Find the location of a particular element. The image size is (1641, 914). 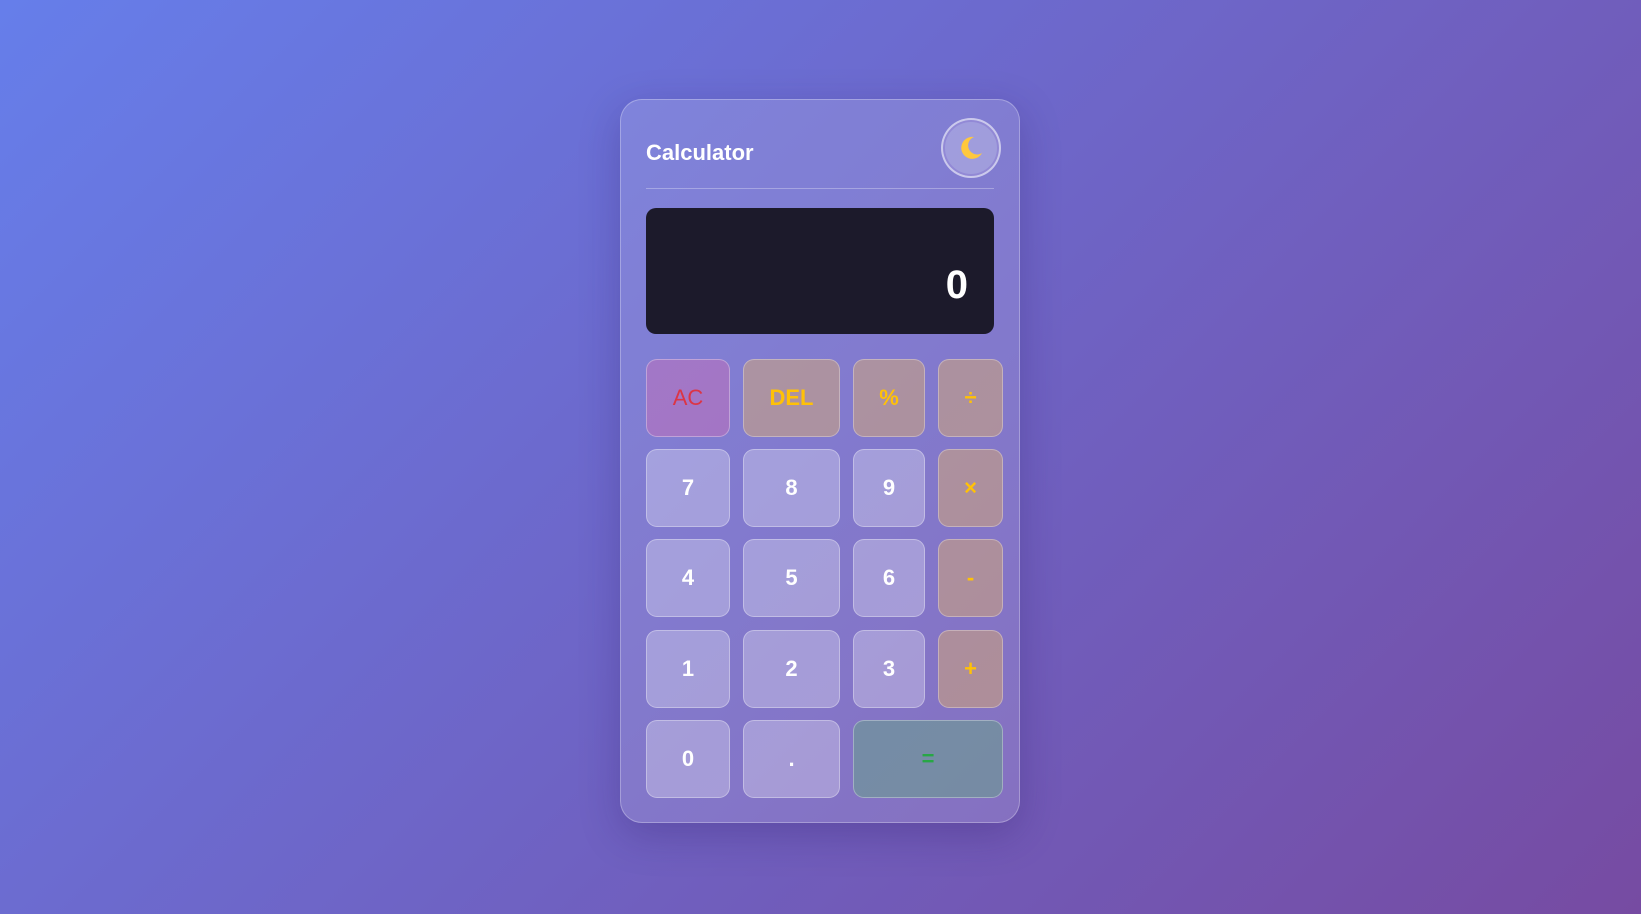

digit-2-button: 2 is located at coordinates (791, 669).